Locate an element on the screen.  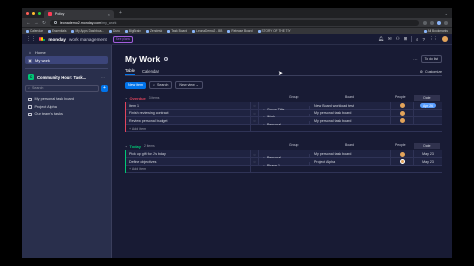
add-board-button: + is located at coordinates (104, 88).